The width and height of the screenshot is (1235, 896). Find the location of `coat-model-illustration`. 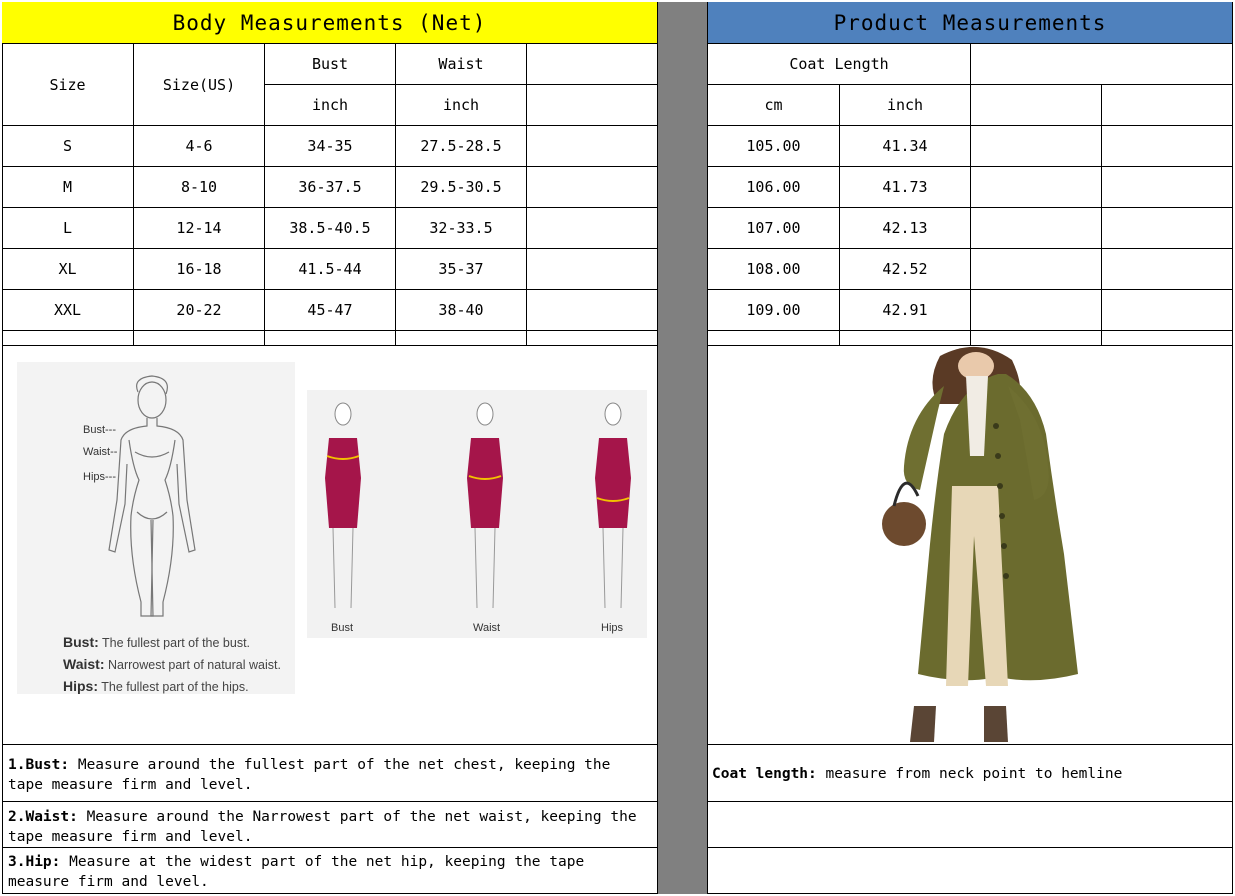

coat-model-illustration is located at coordinates (980, 544).